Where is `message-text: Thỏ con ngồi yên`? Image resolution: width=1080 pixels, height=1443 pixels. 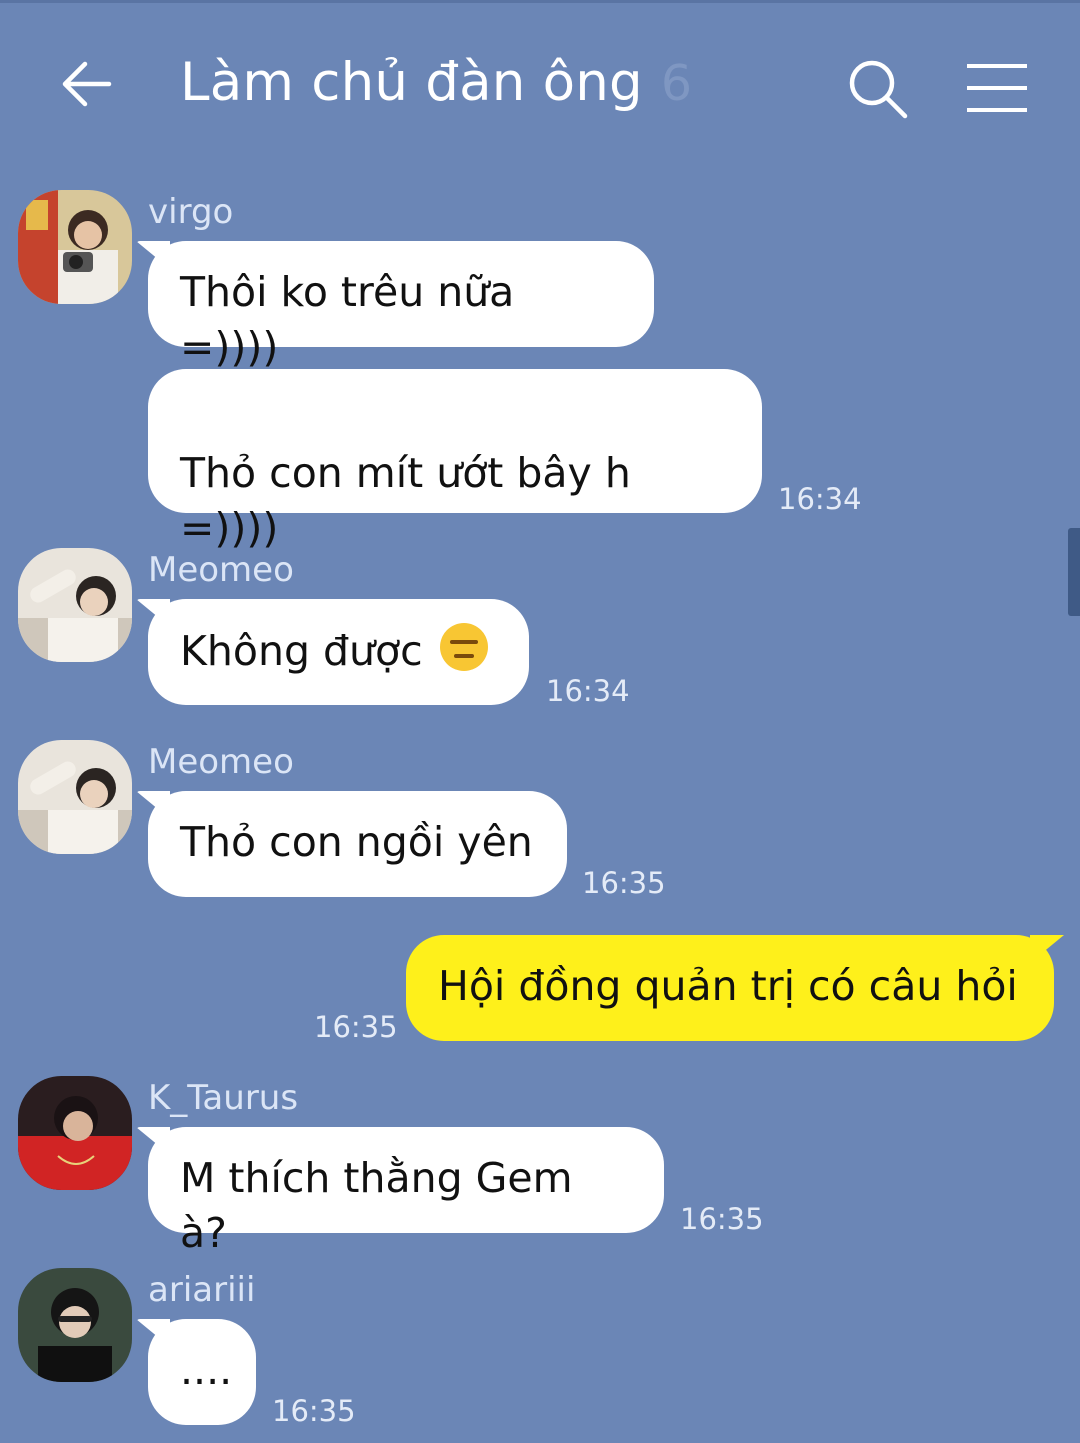
message-text: Thỏ con ngồi yên is located at coordinates (356, 842).